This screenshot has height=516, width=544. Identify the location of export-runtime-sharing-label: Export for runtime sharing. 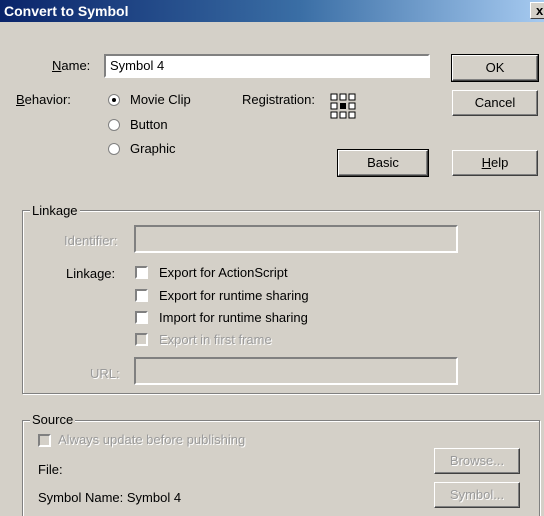
(234, 295).